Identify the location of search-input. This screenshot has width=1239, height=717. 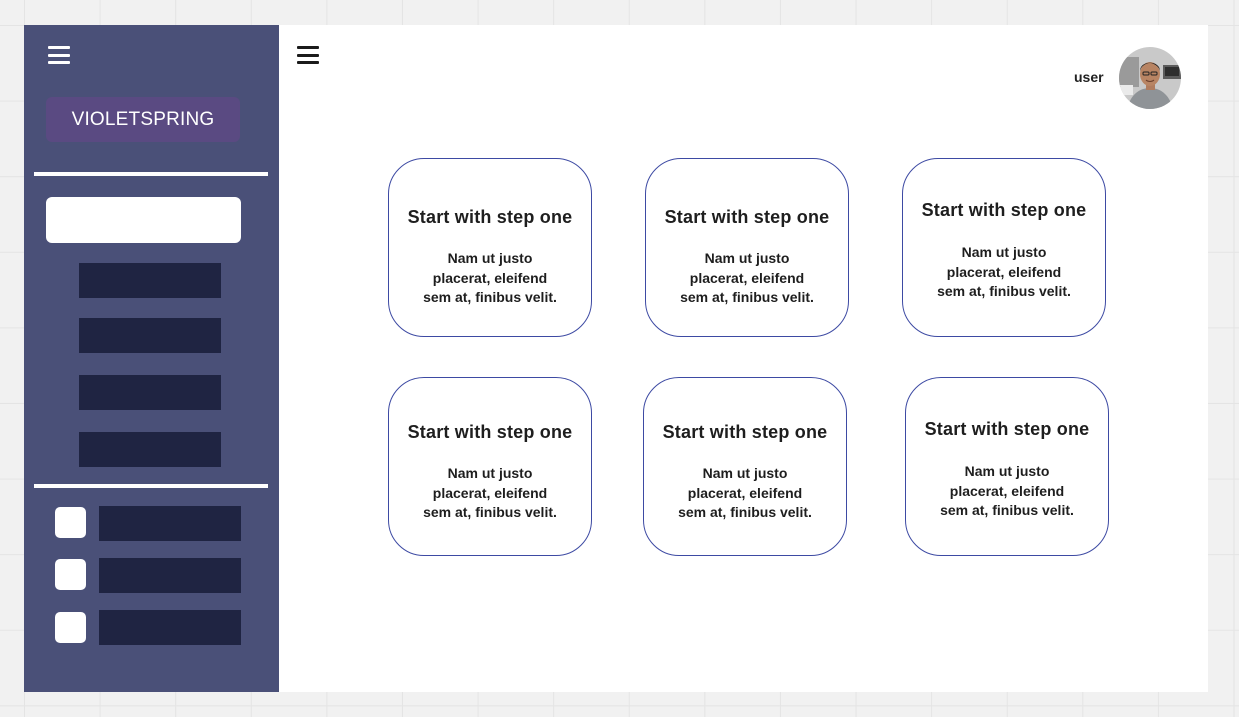
(143, 220).